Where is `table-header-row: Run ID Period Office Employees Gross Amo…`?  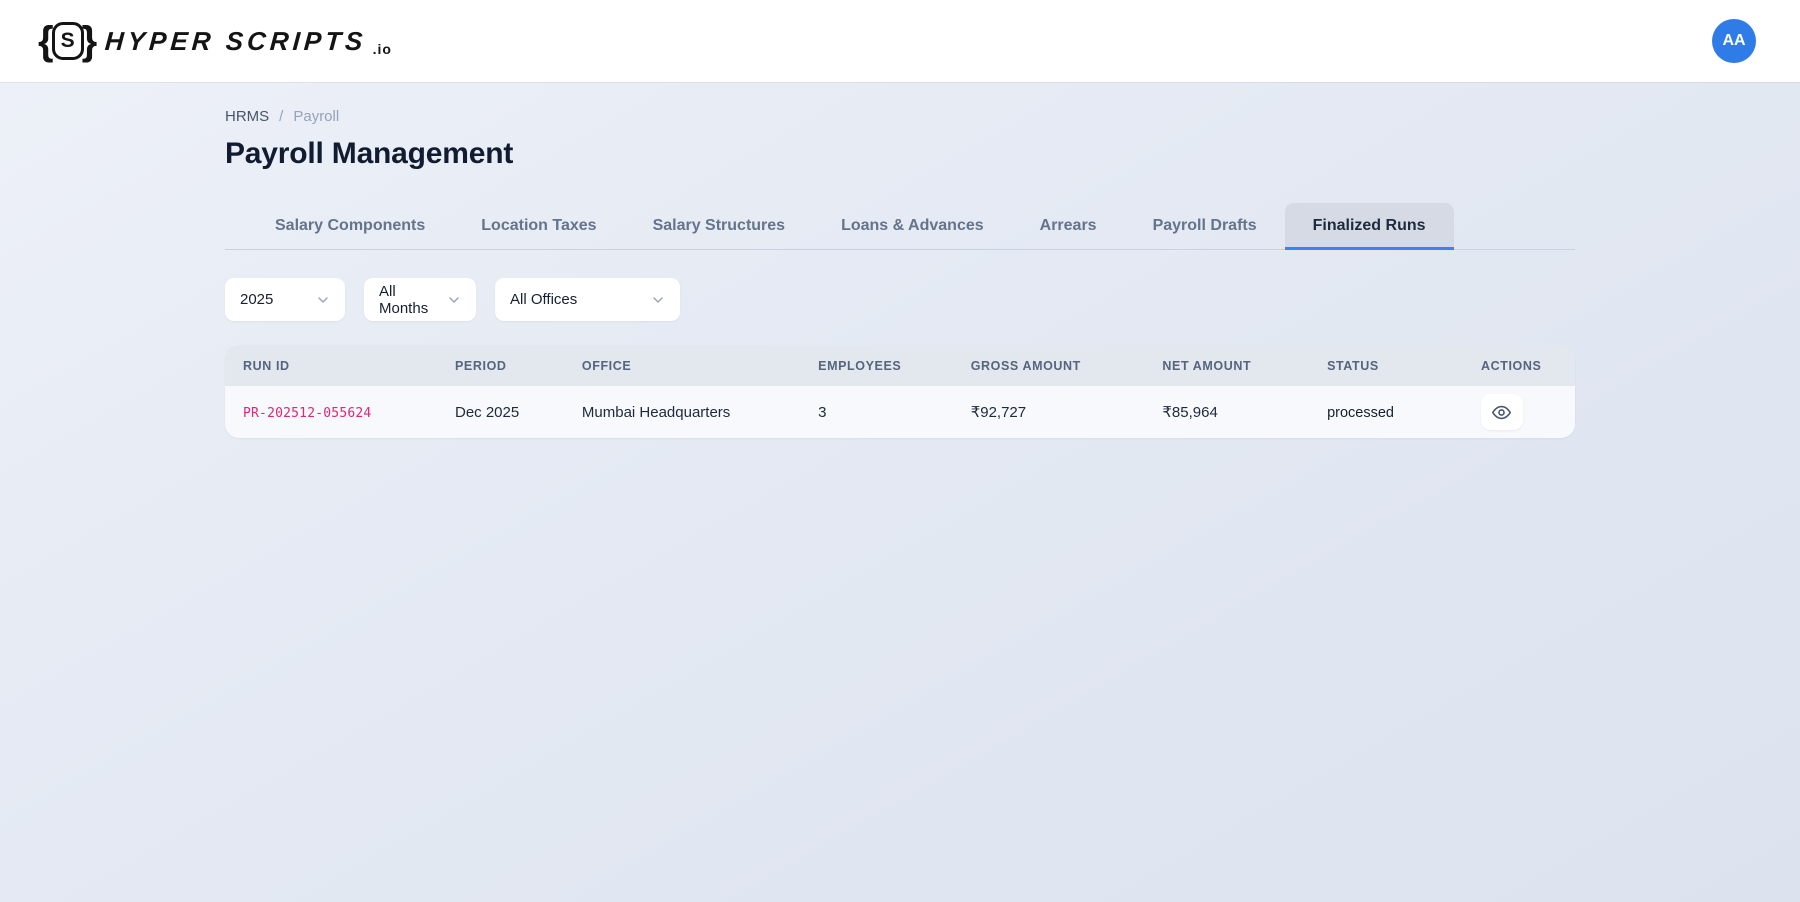
table-header-row: Run ID Period Office Employees Gross Amo… is located at coordinates (900, 365).